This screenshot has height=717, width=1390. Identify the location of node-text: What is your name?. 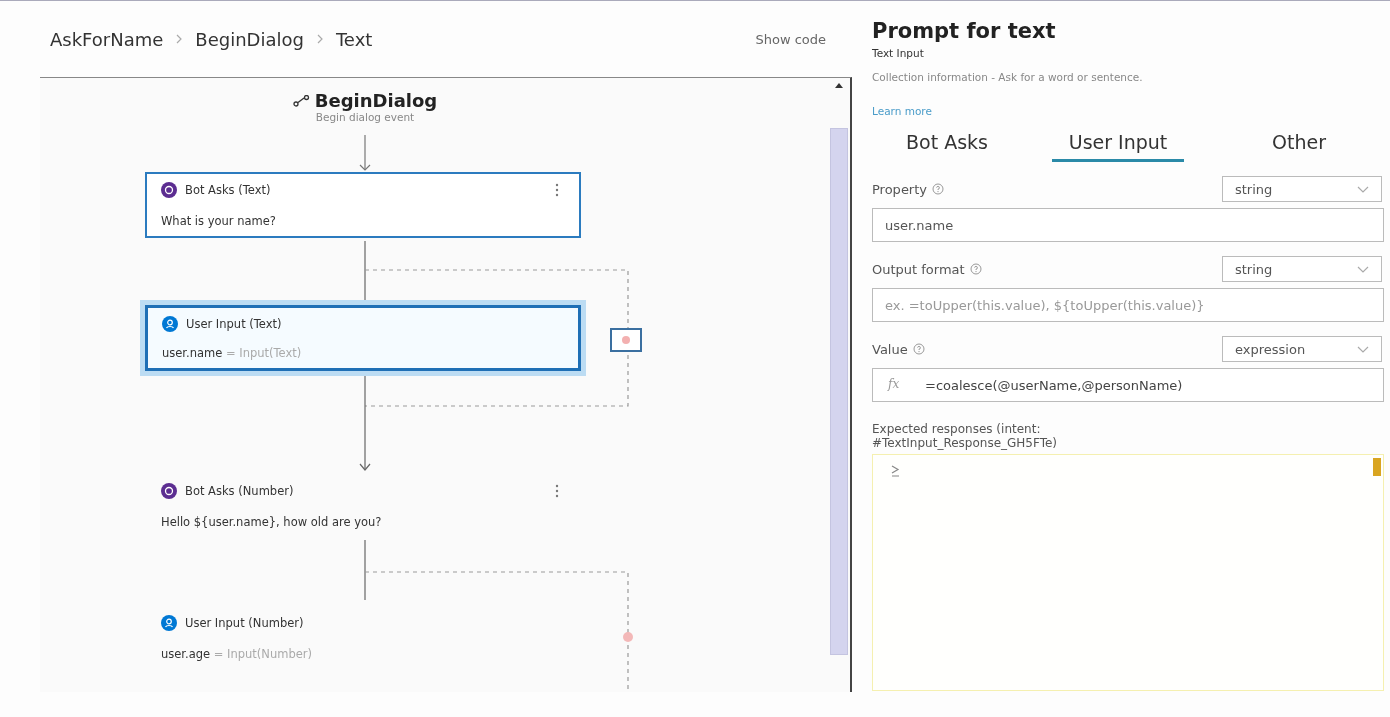
(218, 221).